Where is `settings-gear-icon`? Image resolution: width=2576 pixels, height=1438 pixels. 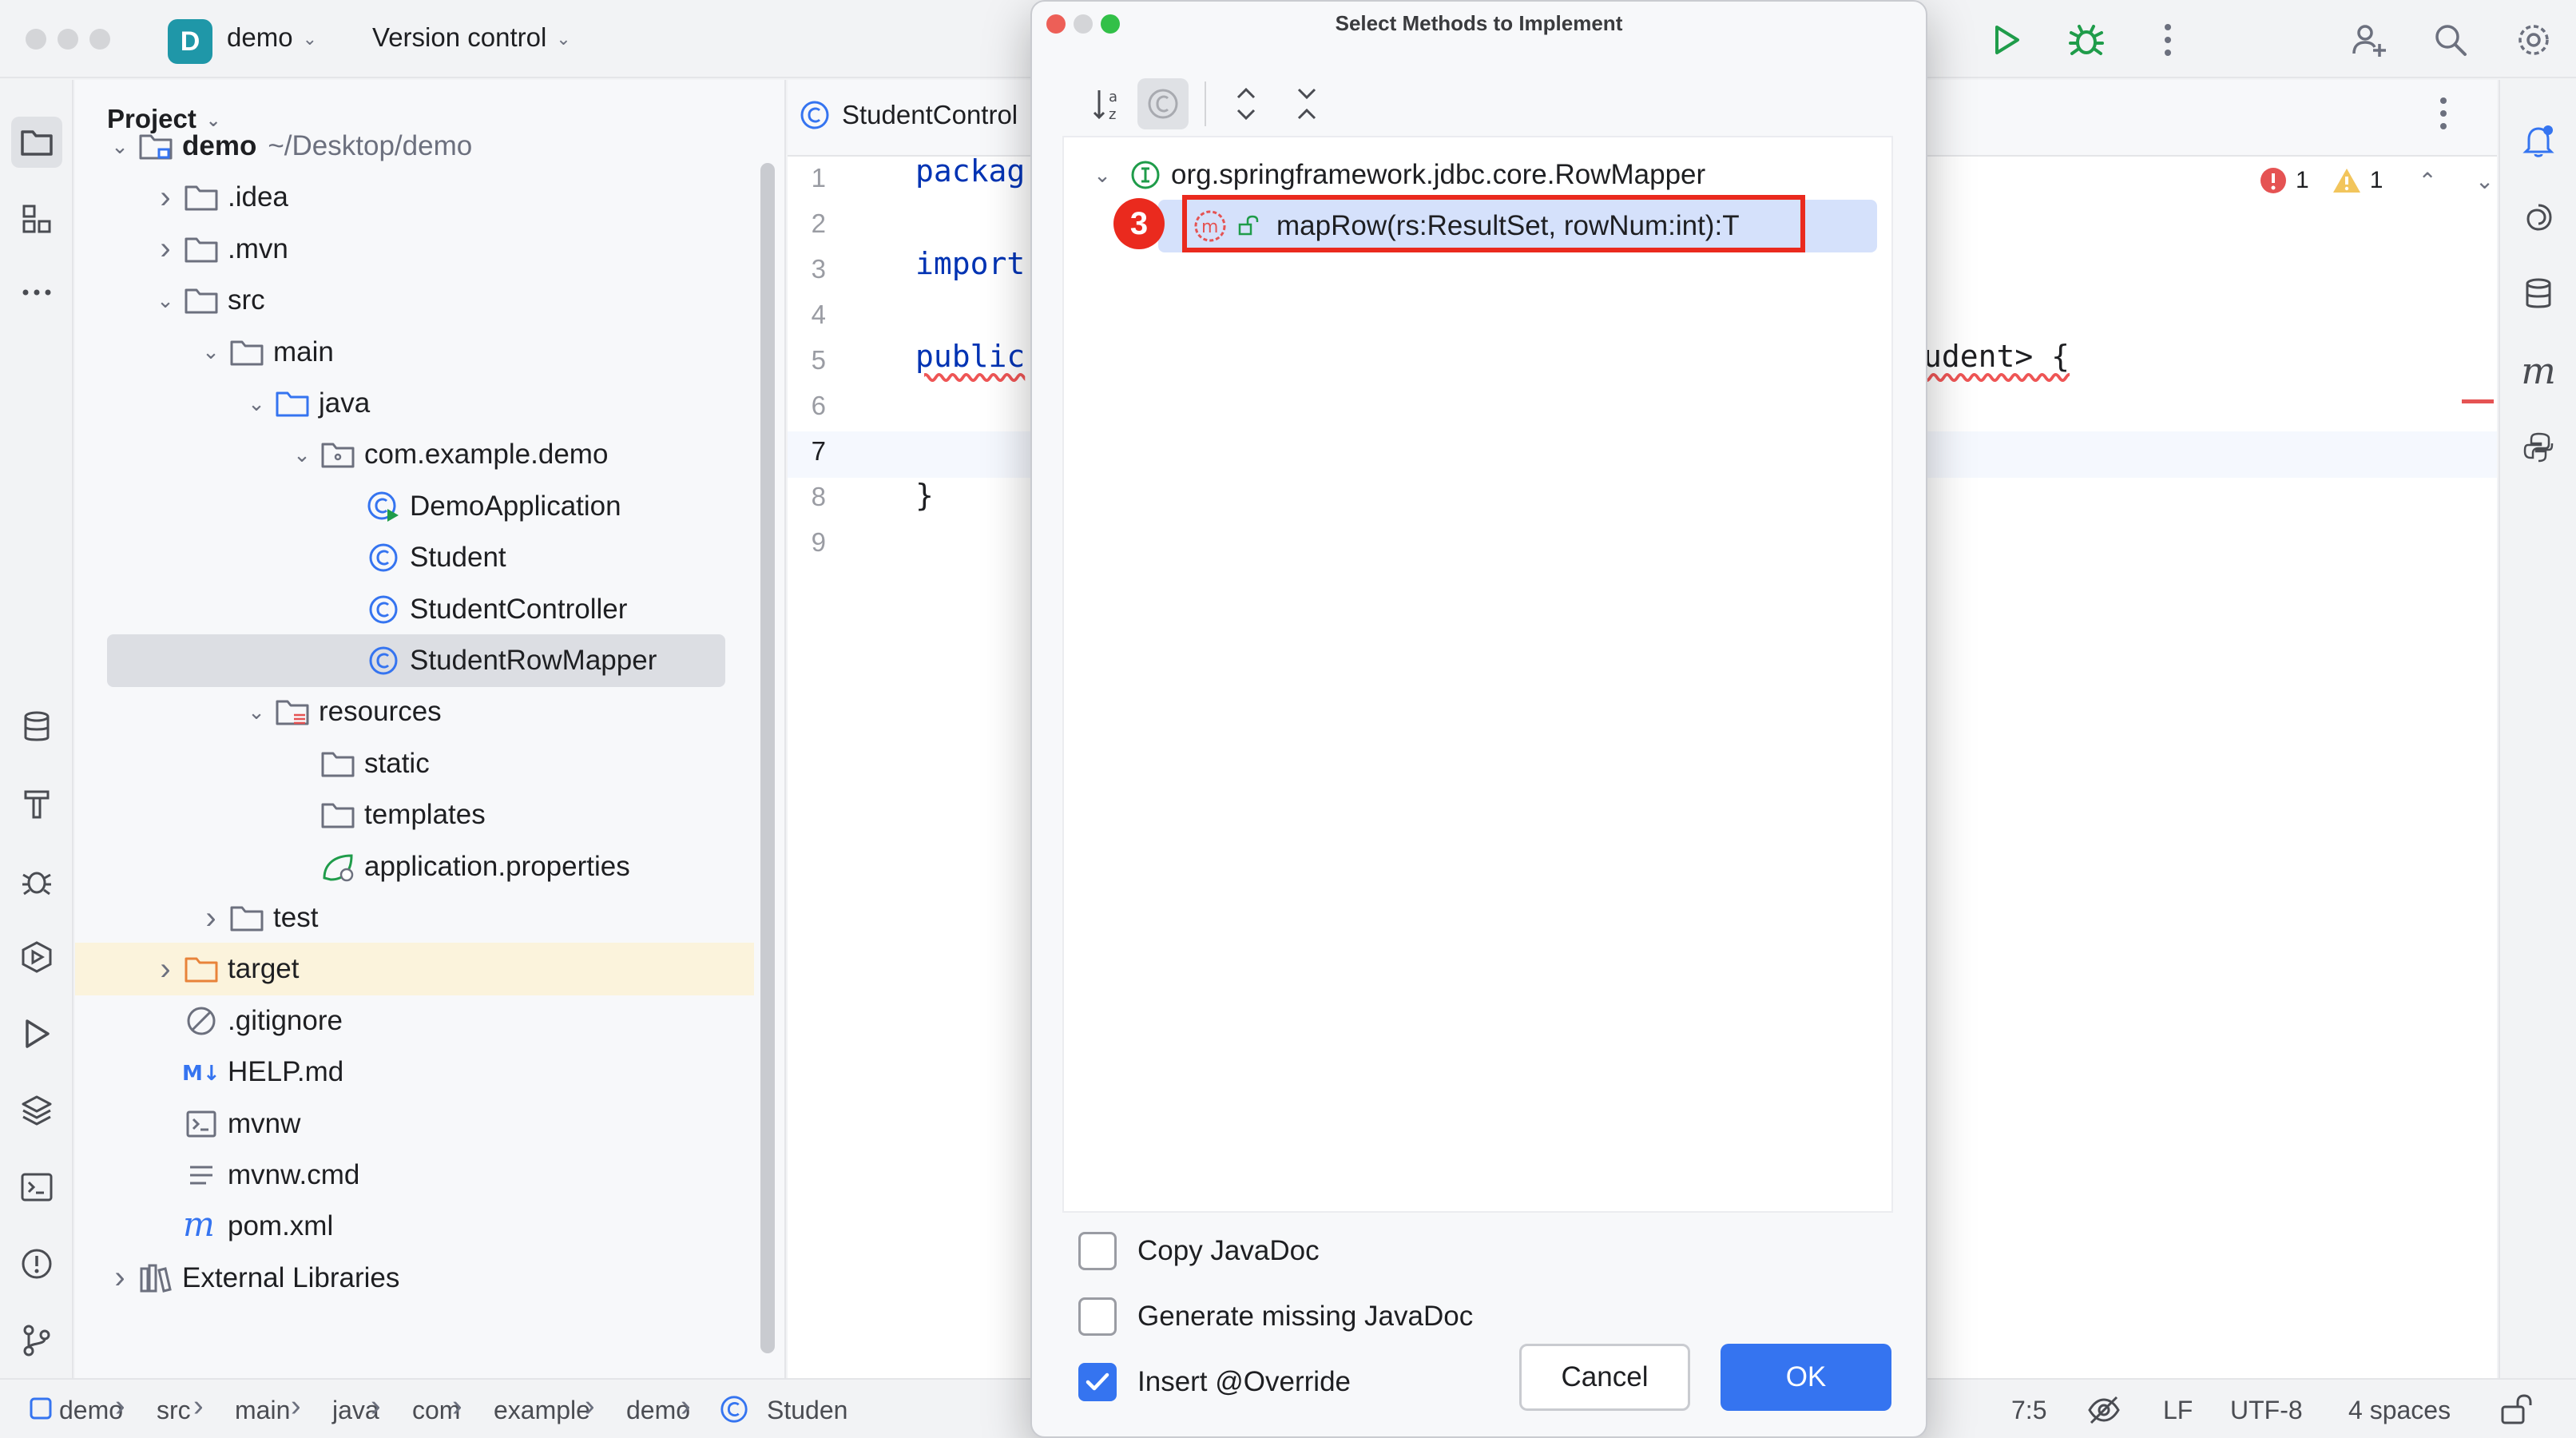
settings-gear-icon is located at coordinates (2533, 40).